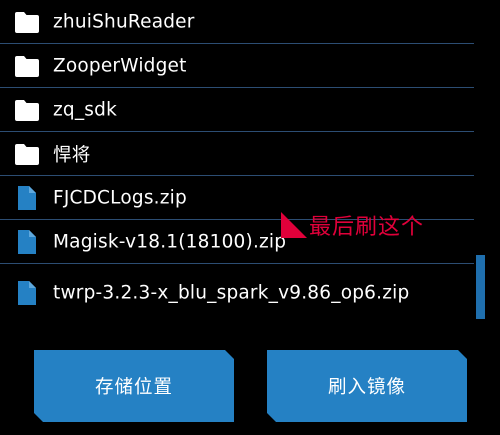 The image size is (500, 435). I want to click on file-name: ZooperWidget, so click(120, 65).